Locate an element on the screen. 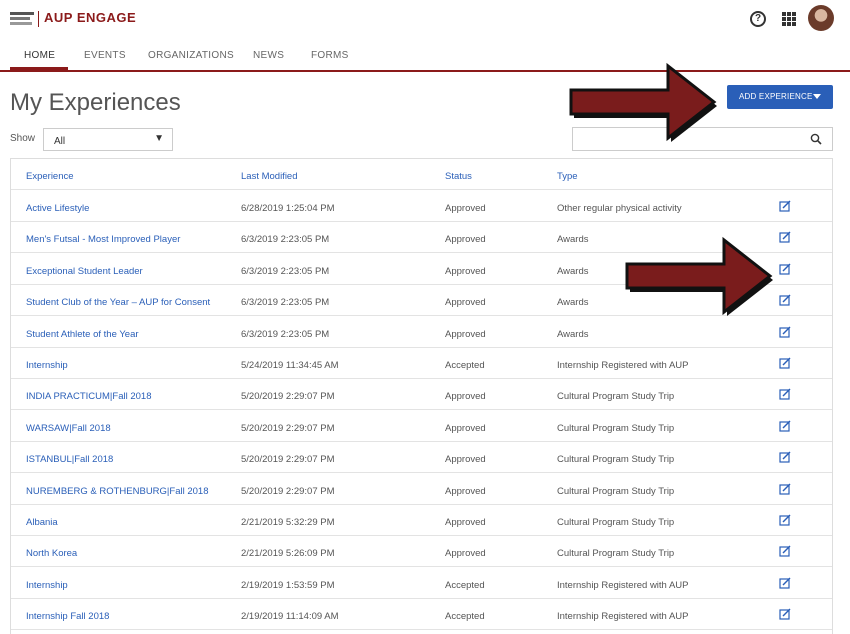 The height and width of the screenshot is (634, 850). column-header-last-modified: Last Modified is located at coordinates (269, 176).